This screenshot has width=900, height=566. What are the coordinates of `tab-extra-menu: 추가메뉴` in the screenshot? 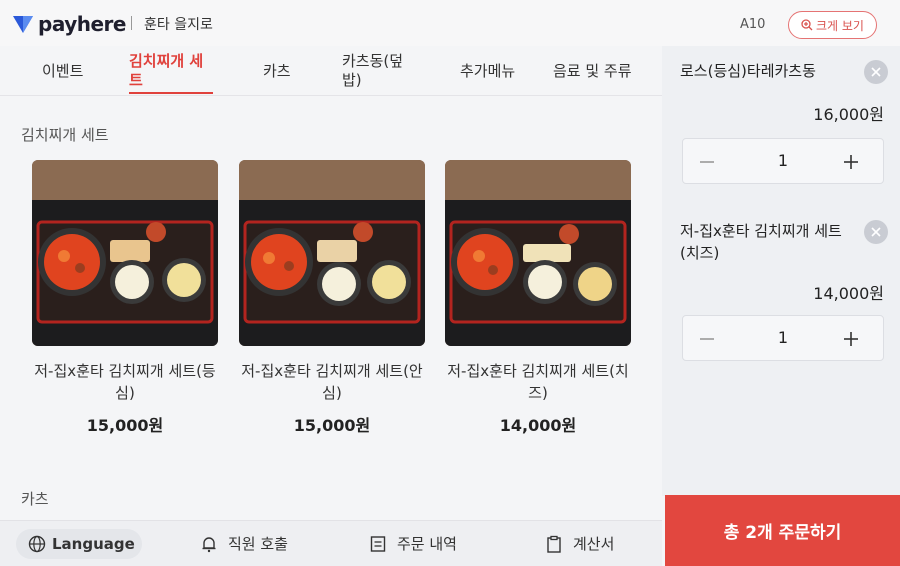 It's located at (487, 71).